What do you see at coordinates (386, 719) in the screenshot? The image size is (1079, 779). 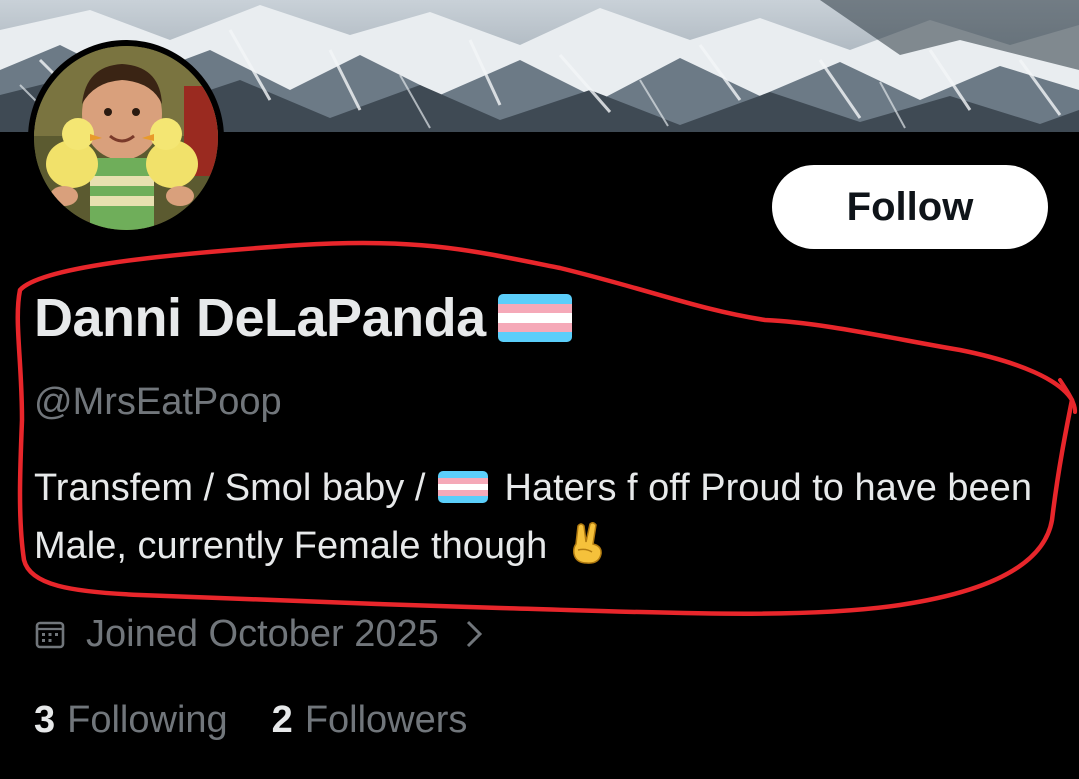 I see `followers-label: Followers` at bounding box center [386, 719].